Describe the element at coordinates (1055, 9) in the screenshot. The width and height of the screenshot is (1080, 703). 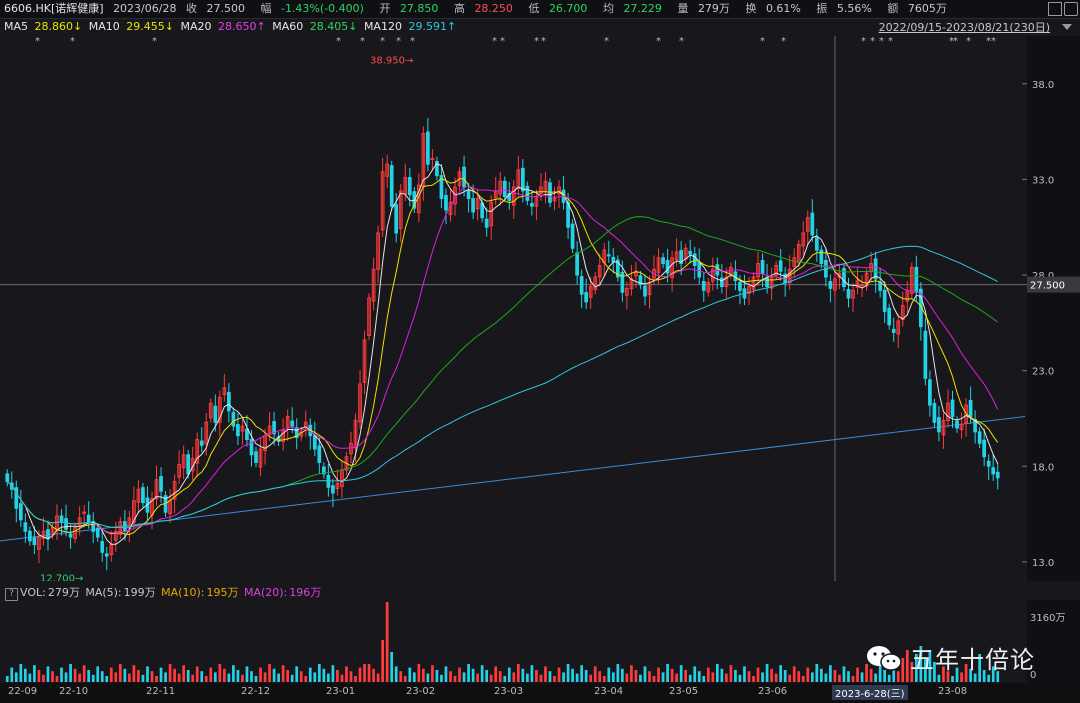
I see `window-icon` at that location.